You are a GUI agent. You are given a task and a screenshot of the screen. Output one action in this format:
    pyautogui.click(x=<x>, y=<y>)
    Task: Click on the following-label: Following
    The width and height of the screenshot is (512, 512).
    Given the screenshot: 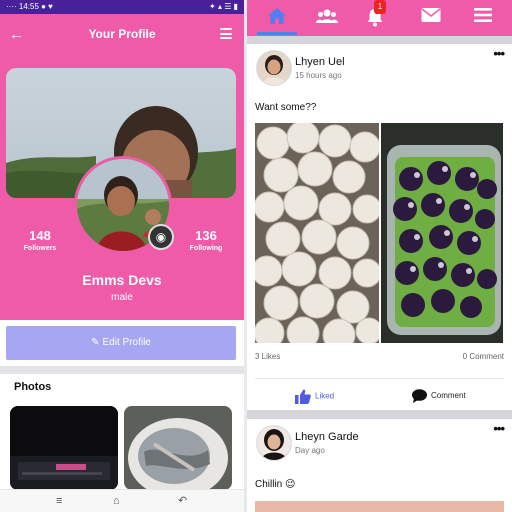 What is the action you would take?
    pyautogui.click(x=206, y=248)
    